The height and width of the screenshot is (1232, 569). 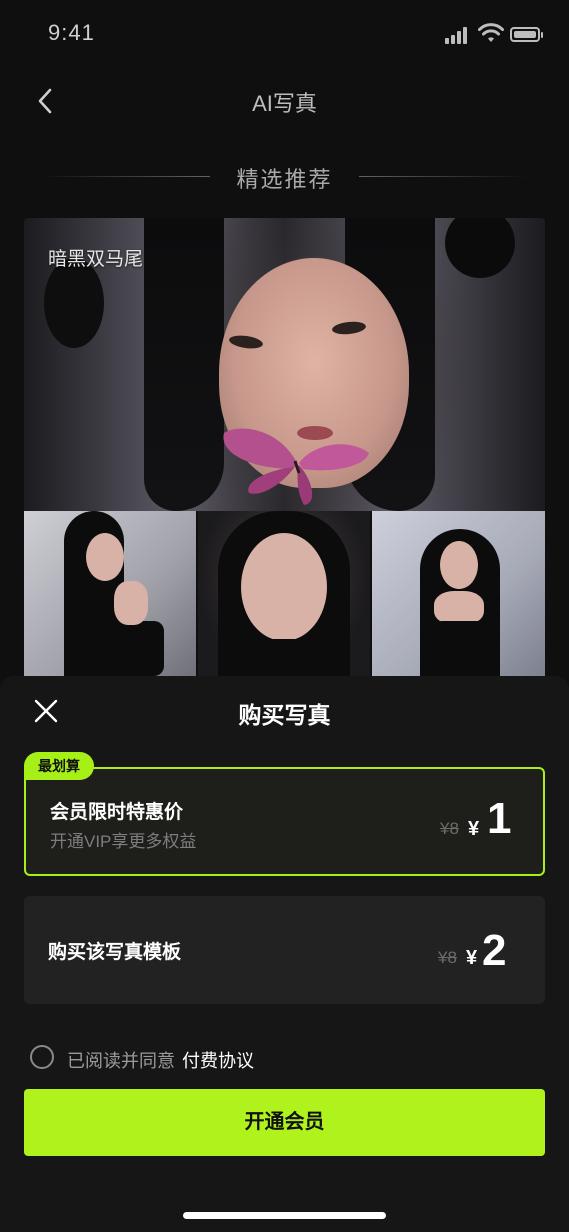 What do you see at coordinates (42, 1057) in the screenshot?
I see `agreement-checkbox` at bounding box center [42, 1057].